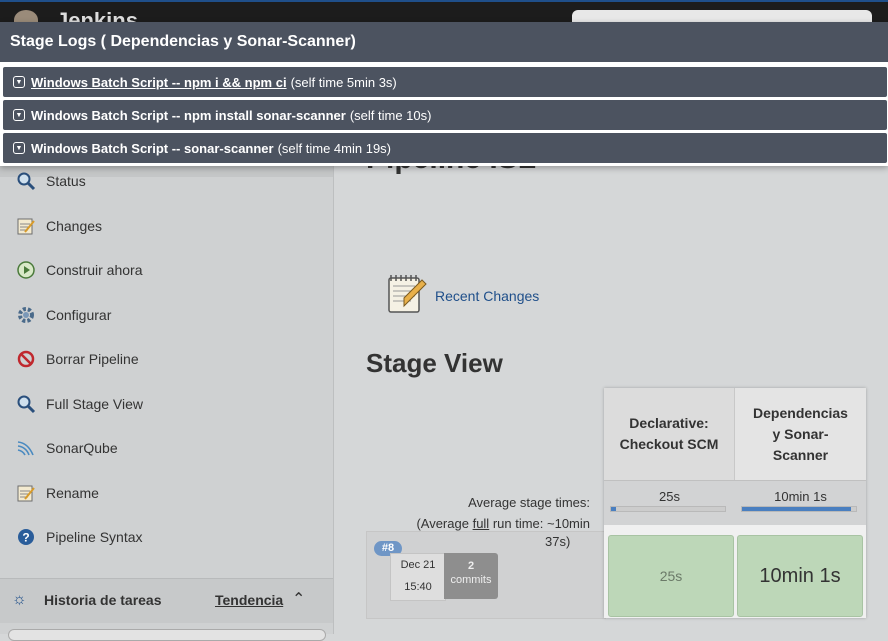  What do you see at coordinates (26, 315) in the screenshot?
I see `gear-icon` at bounding box center [26, 315].